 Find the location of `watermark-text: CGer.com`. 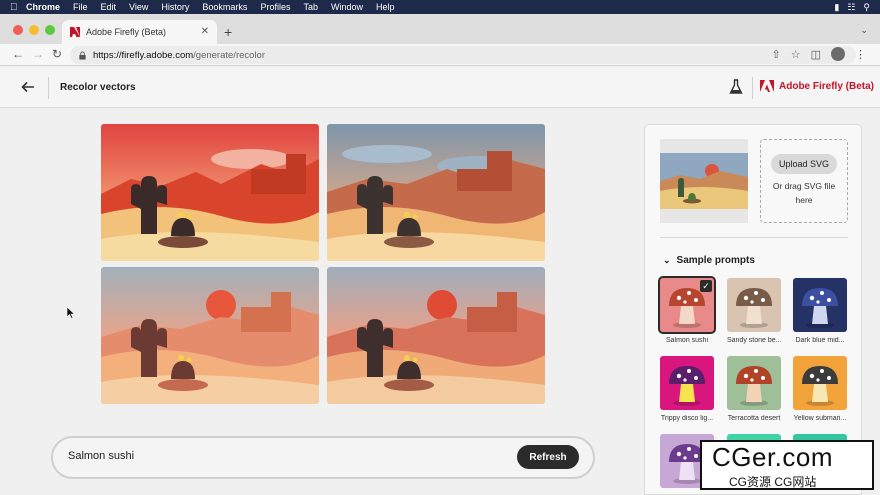

watermark-text: CGer.com is located at coordinates (773, 457).